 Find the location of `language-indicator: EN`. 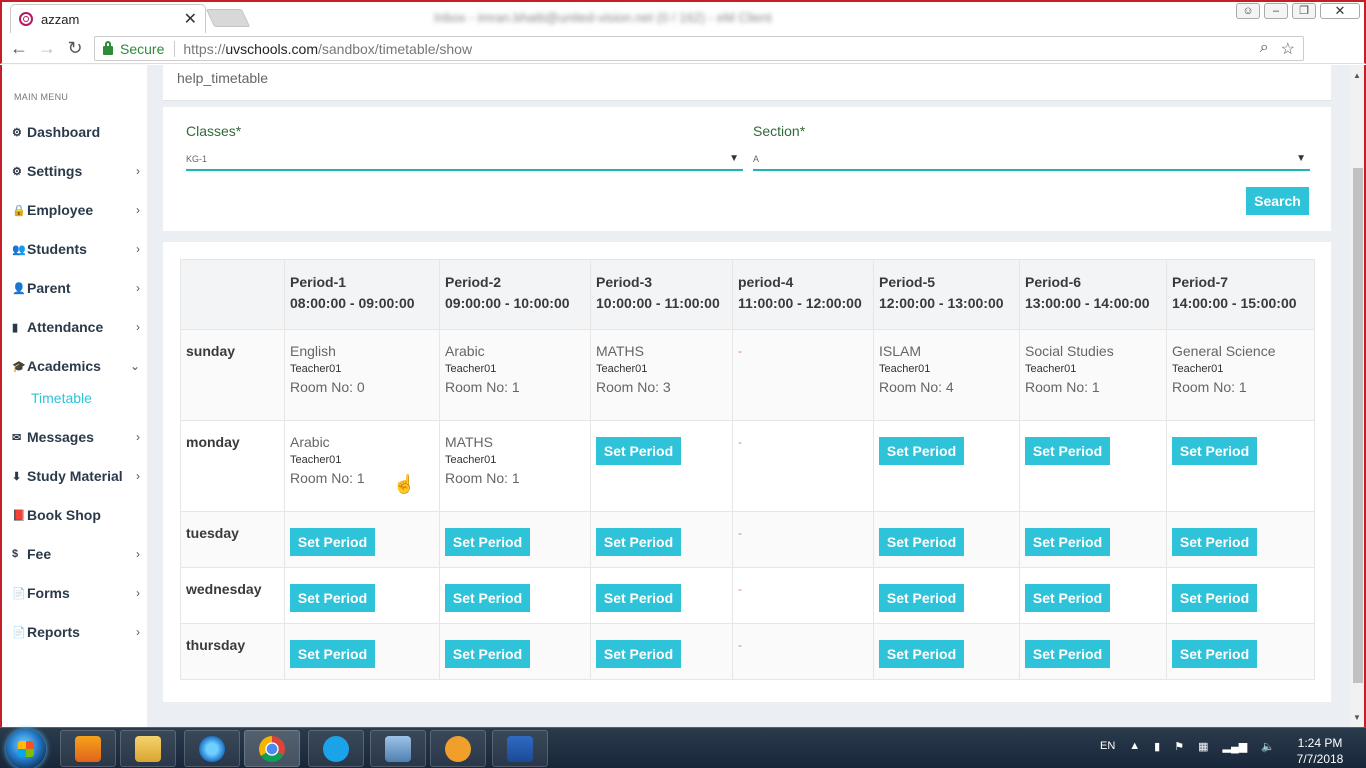

language-indicator: EN is located at coordinates (1107, 746).